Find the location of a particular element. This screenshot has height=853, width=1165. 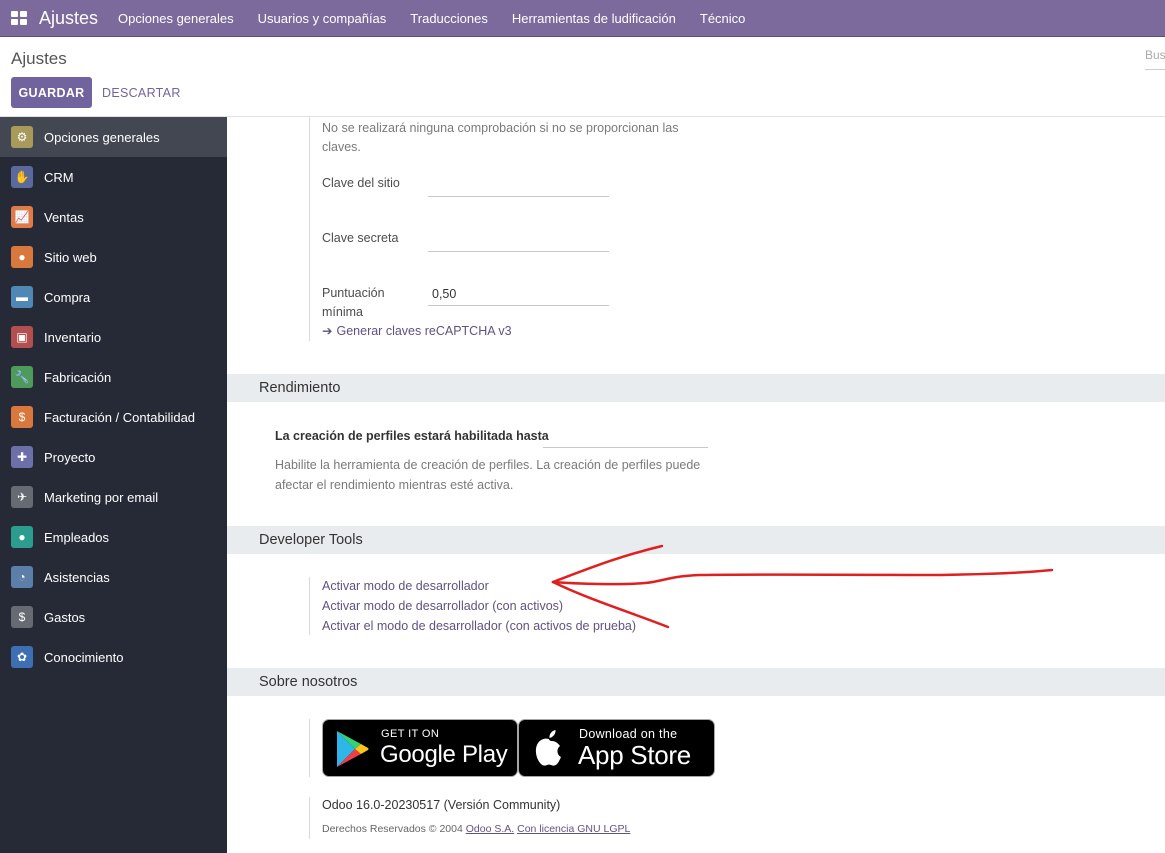

sidebar-item-facturacion-contabilidad: $ Facturación / Contabilidad is located at coordinates (113, 417).